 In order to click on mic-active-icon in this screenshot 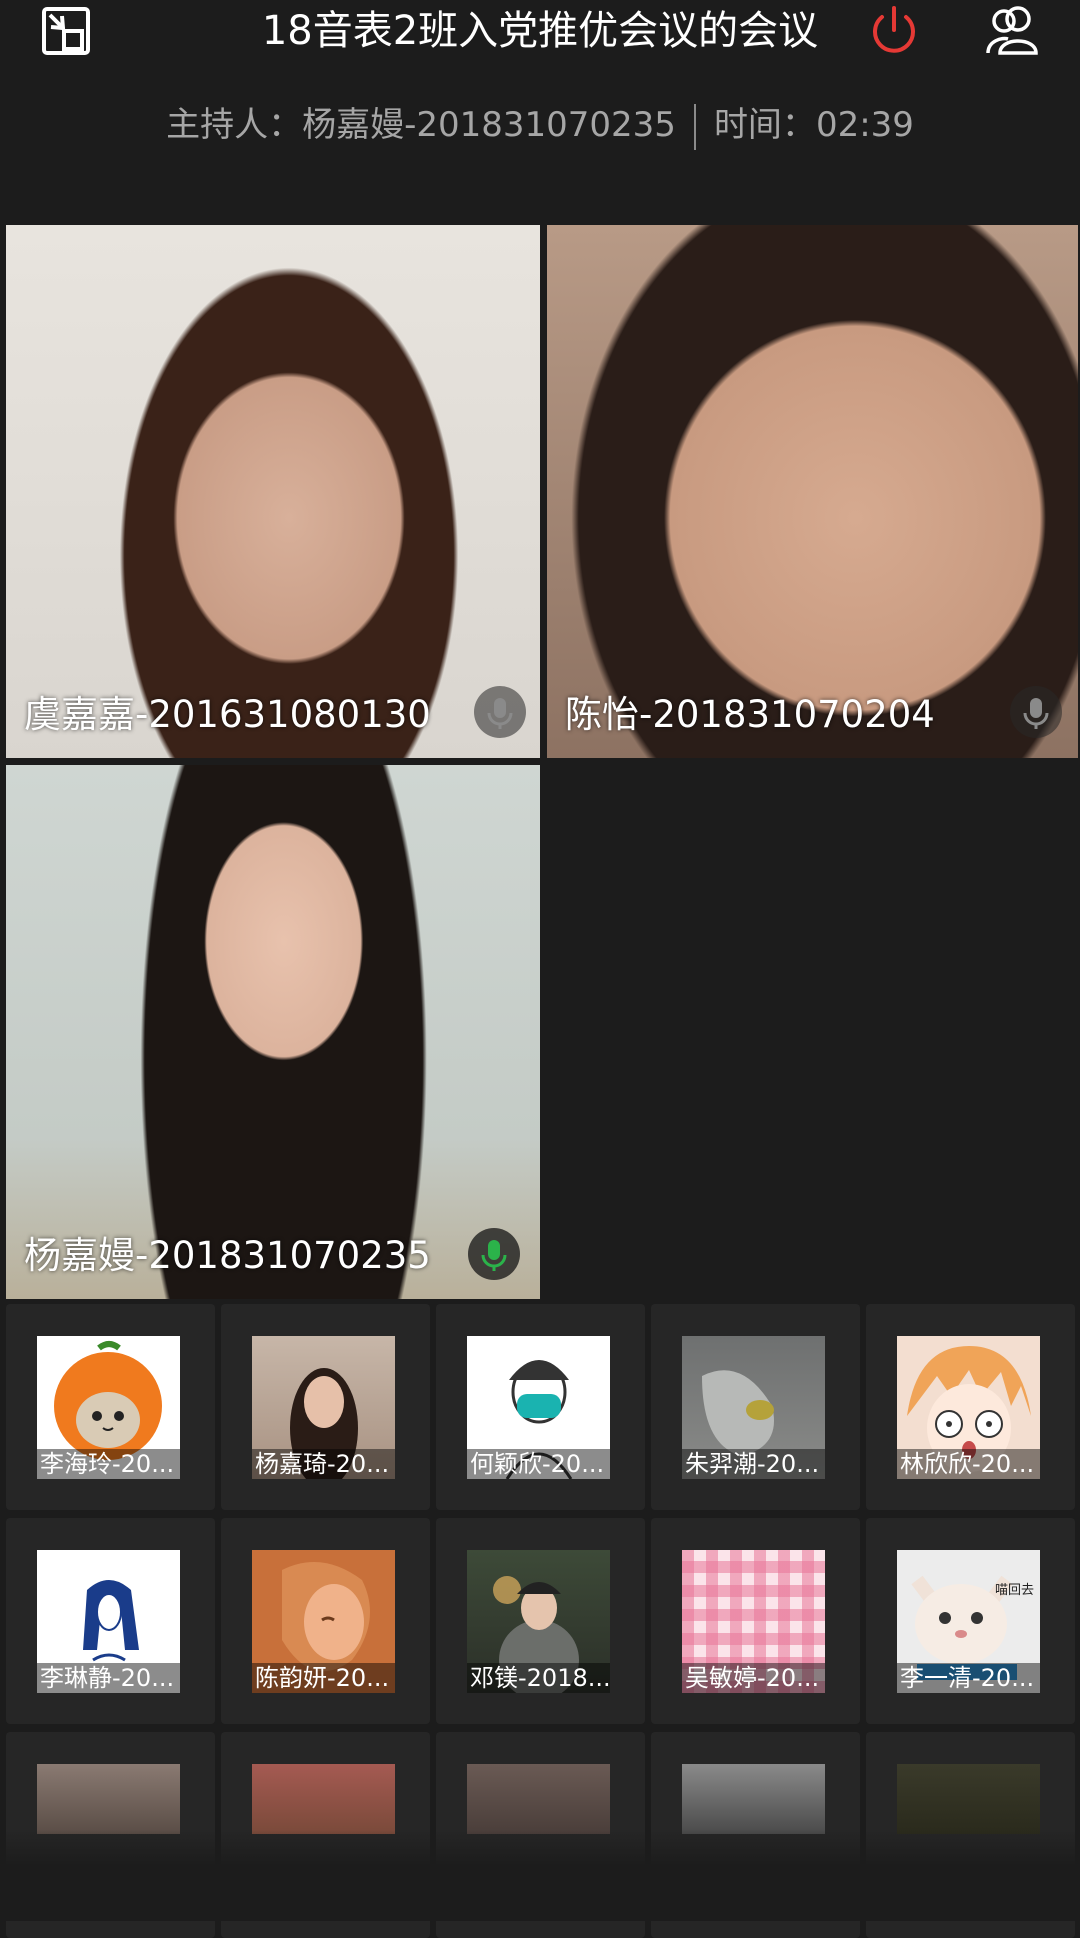, I will do `click(494, 1254)`.